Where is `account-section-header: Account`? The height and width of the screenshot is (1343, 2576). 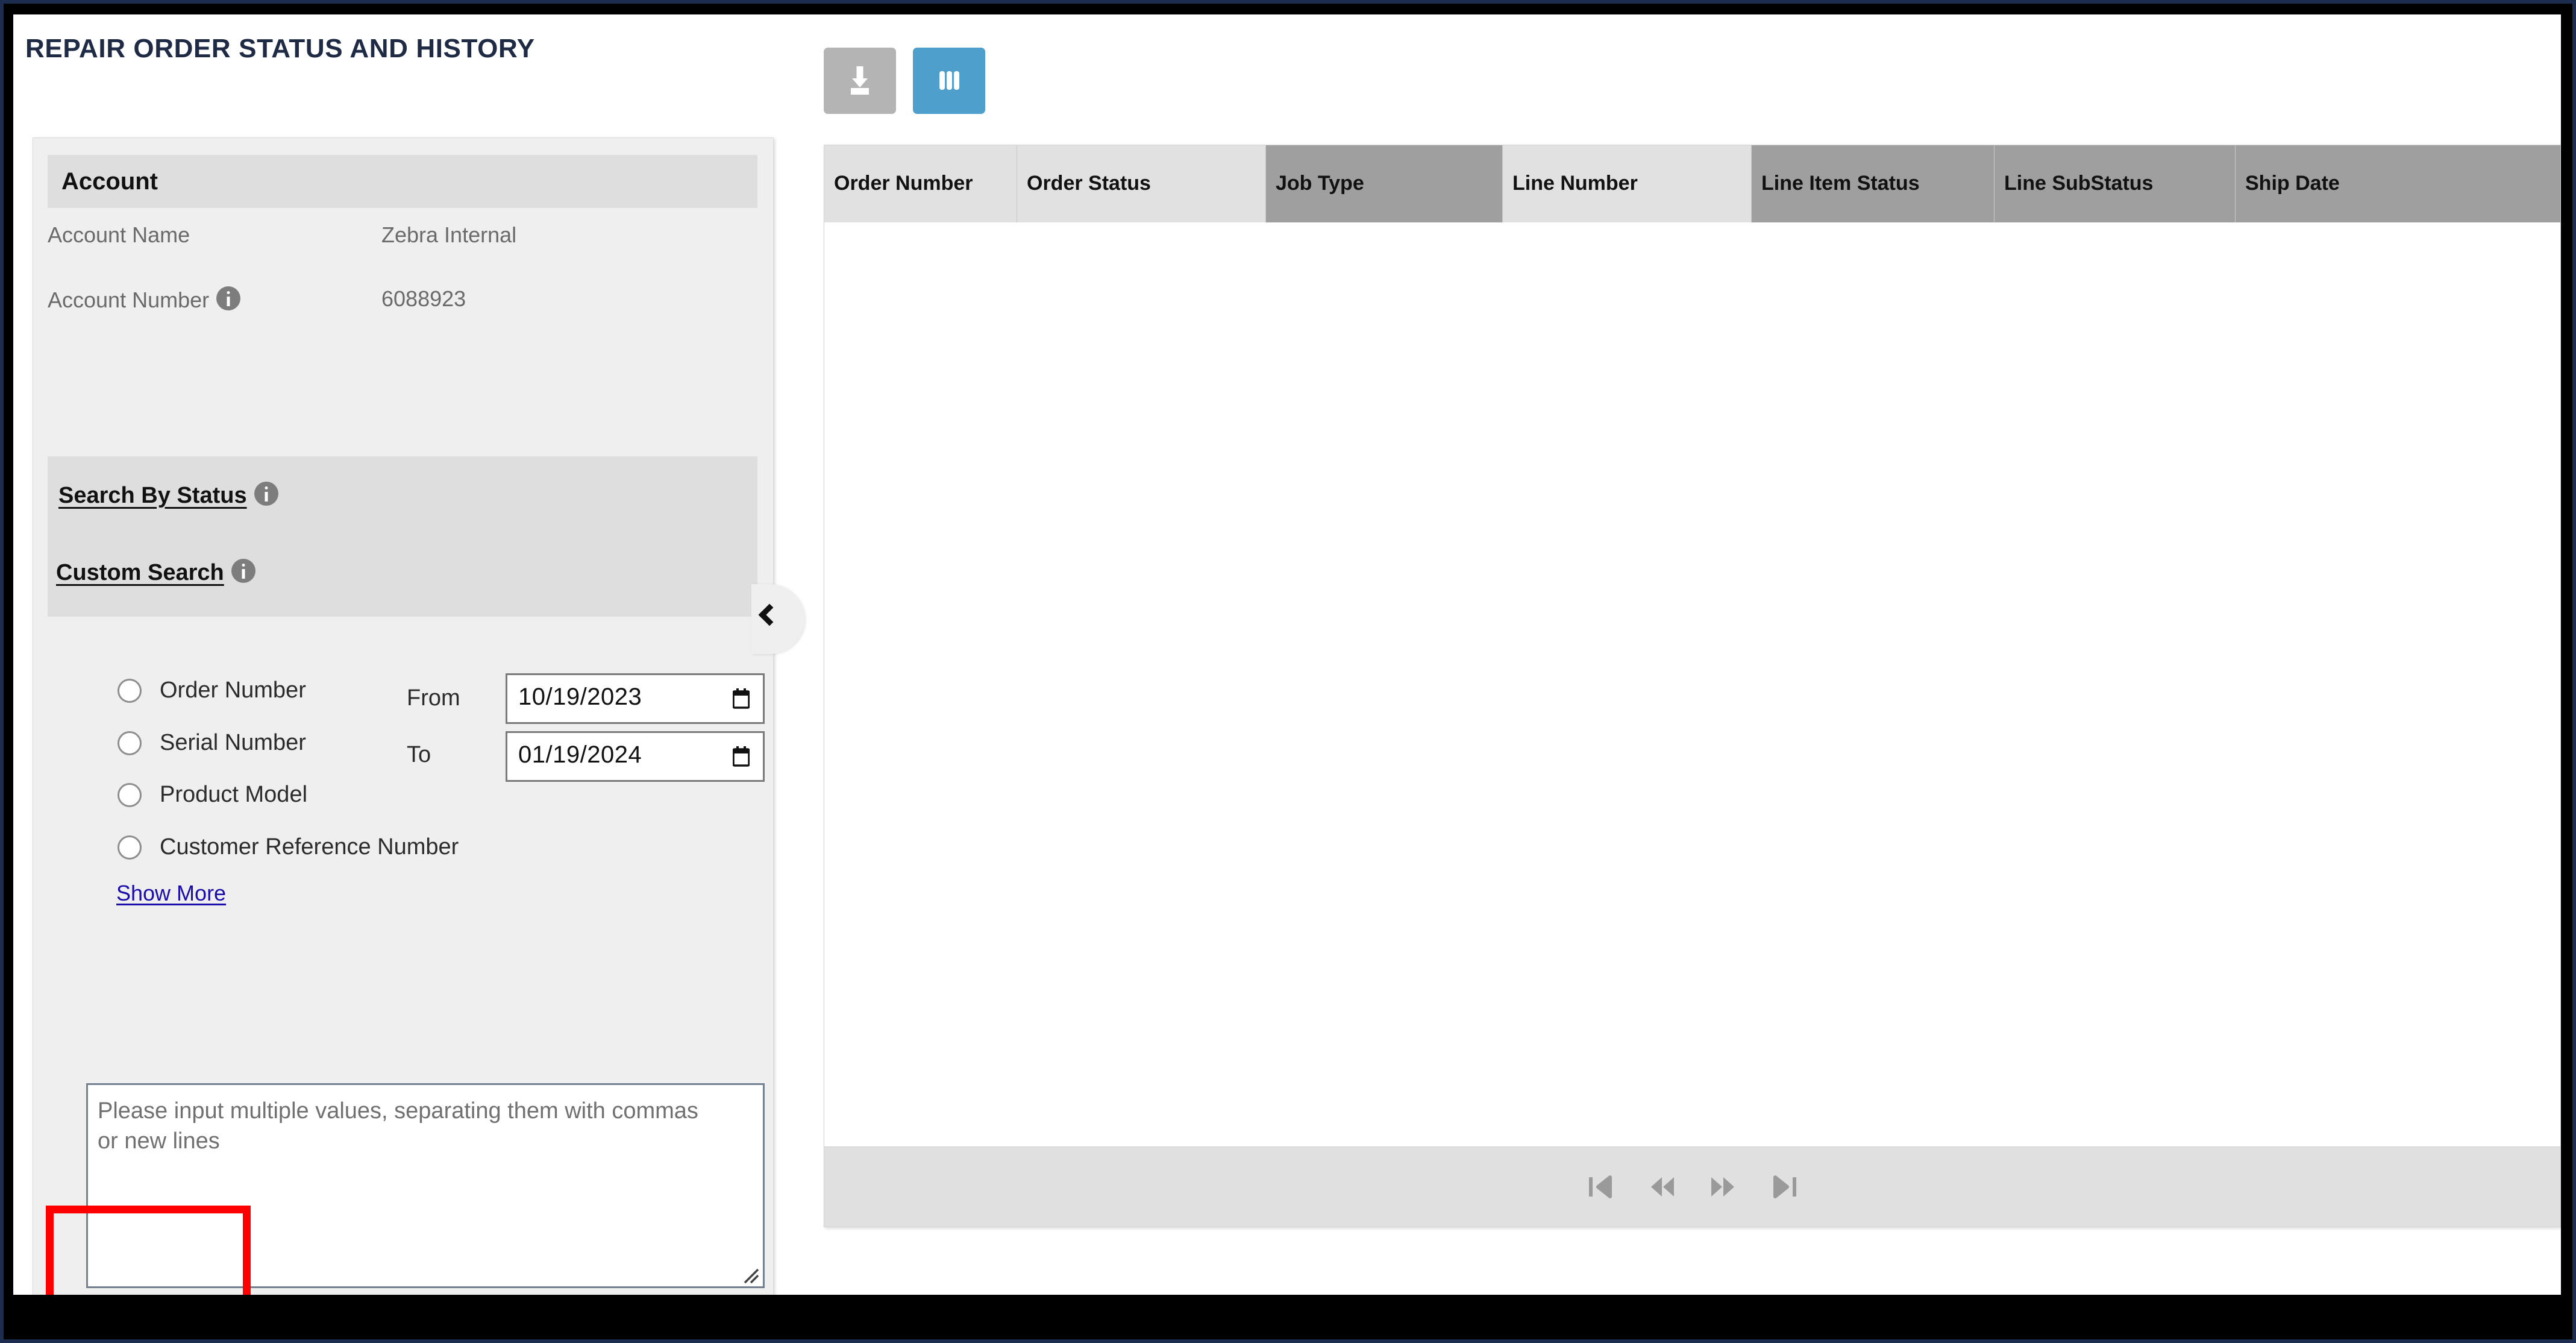 account-section-header: Account is located at coordinates (402, 182).